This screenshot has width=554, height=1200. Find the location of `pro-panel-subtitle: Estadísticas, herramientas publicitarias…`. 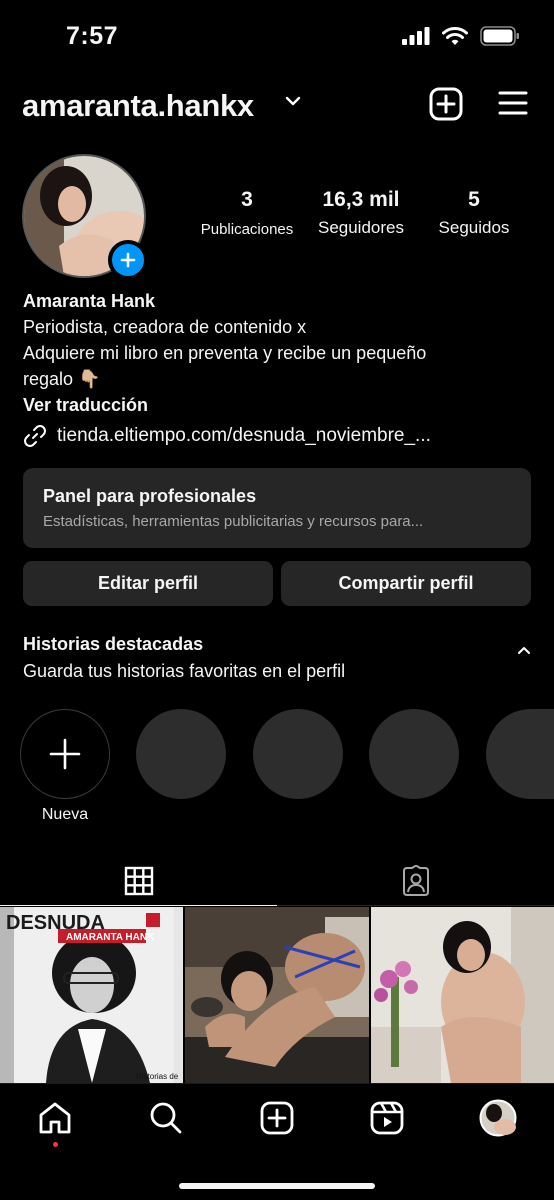

pro-panel-subtitle: Estadísticas, herramientas publicitarias… is located at coordinates (233, 521).